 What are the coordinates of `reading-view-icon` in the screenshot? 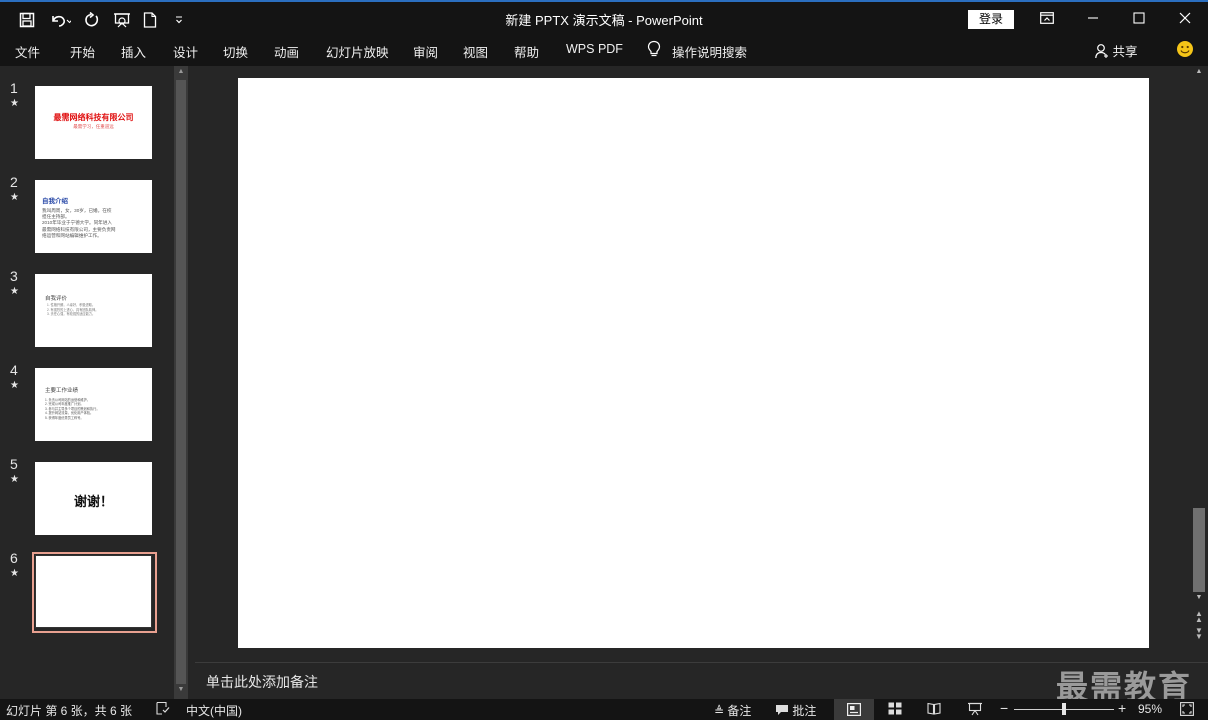 It's located at (934, 710).